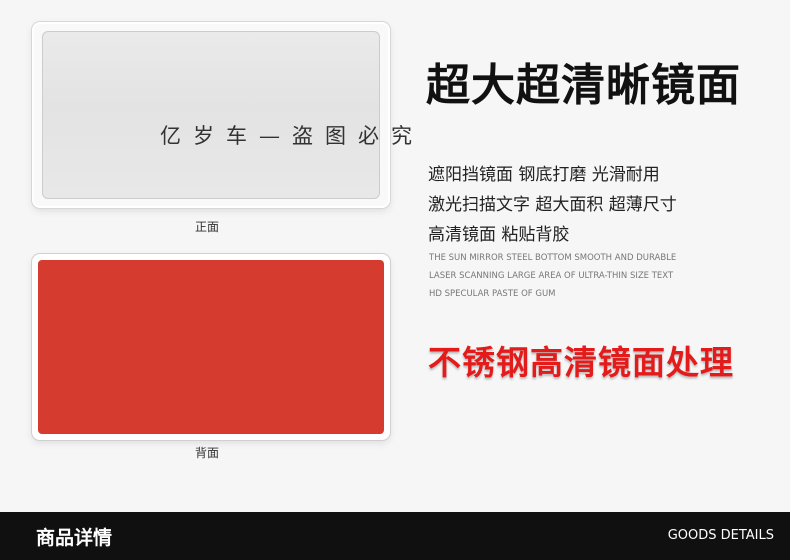 The image size is (790, 560). I want to click on mirror-back-adhesive, so click(211, 347).